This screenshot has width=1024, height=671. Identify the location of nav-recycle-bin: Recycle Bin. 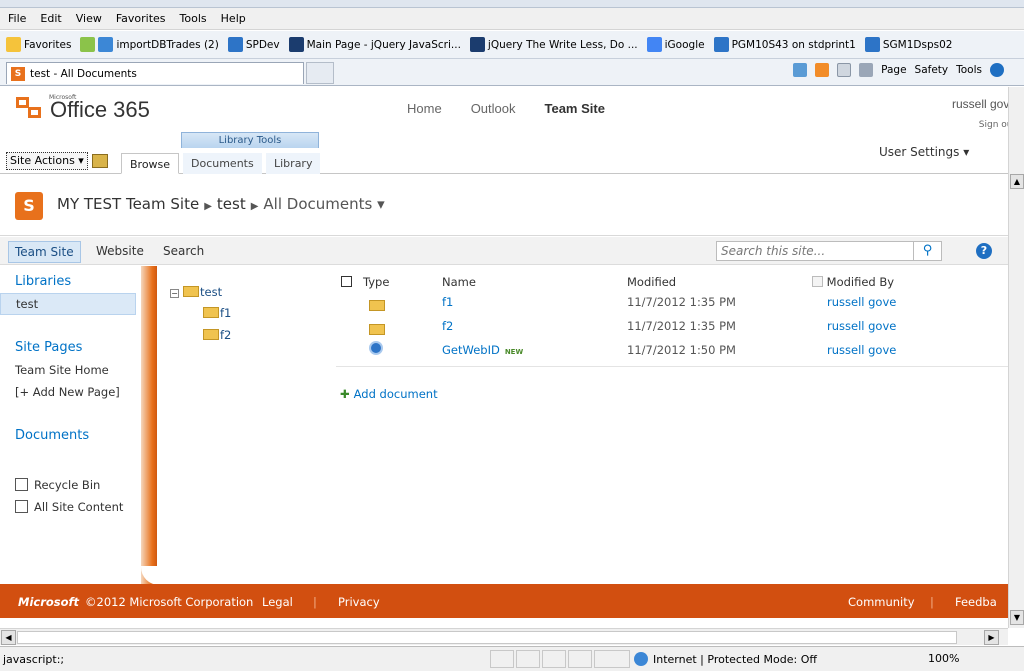
(57, 485).